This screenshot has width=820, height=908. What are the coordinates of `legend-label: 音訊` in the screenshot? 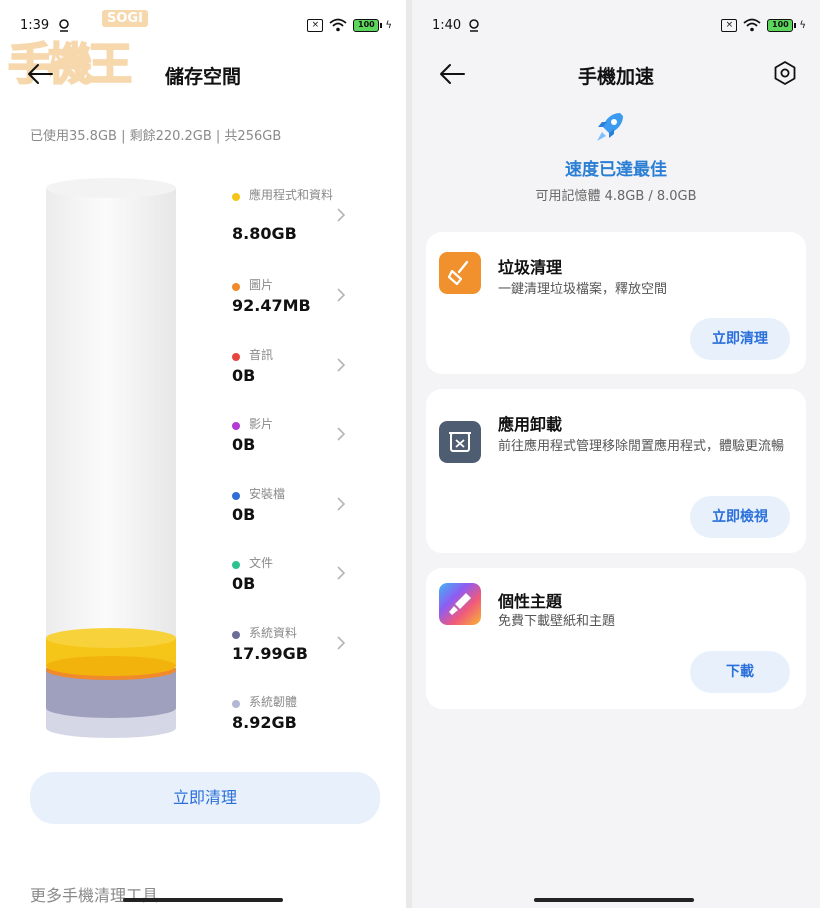 It's located at (261, 355).